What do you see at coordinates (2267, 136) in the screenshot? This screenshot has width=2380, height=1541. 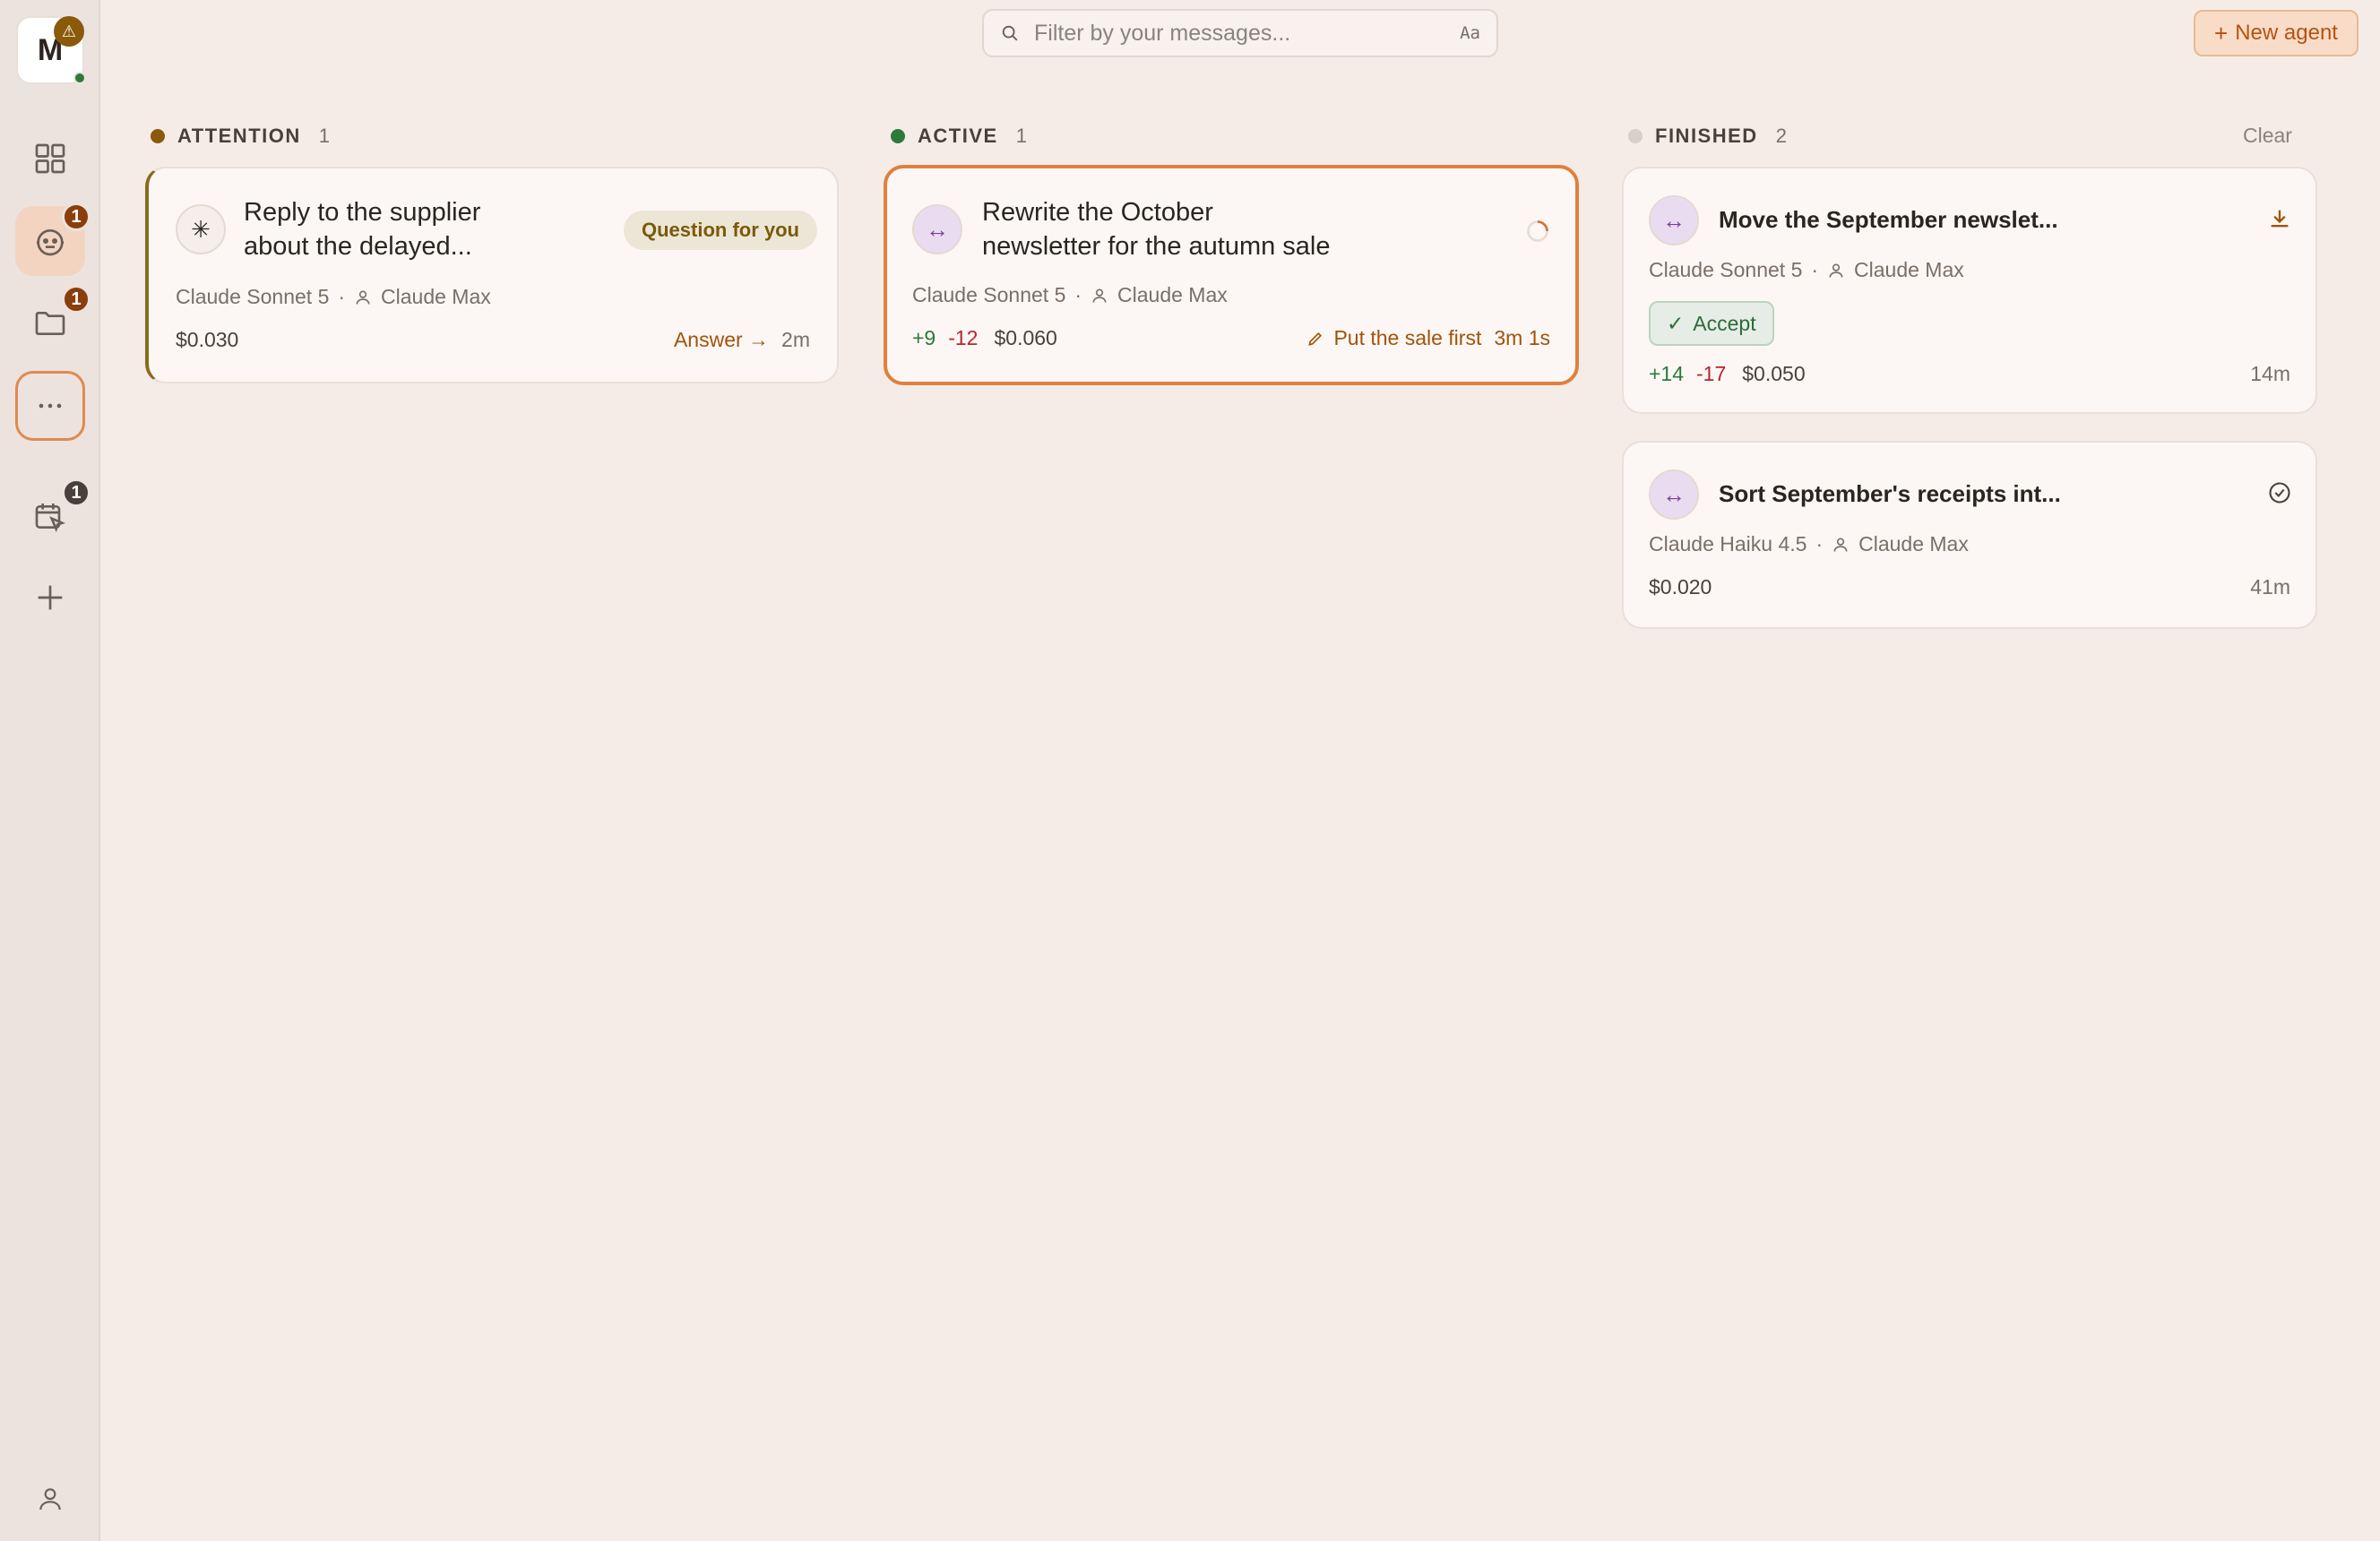 I see `clear-finished-button: Clear` at bounding box center [2267, 136].